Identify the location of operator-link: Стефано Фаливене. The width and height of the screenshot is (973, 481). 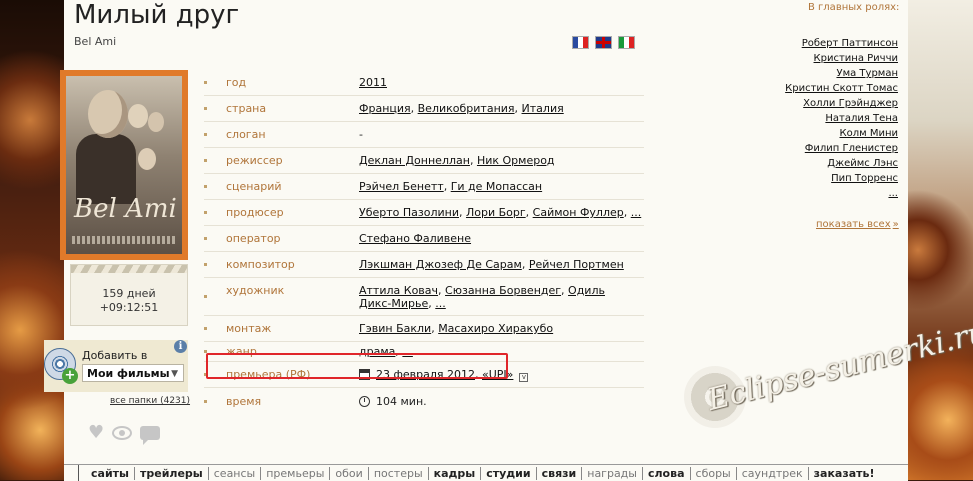
(415, 238).